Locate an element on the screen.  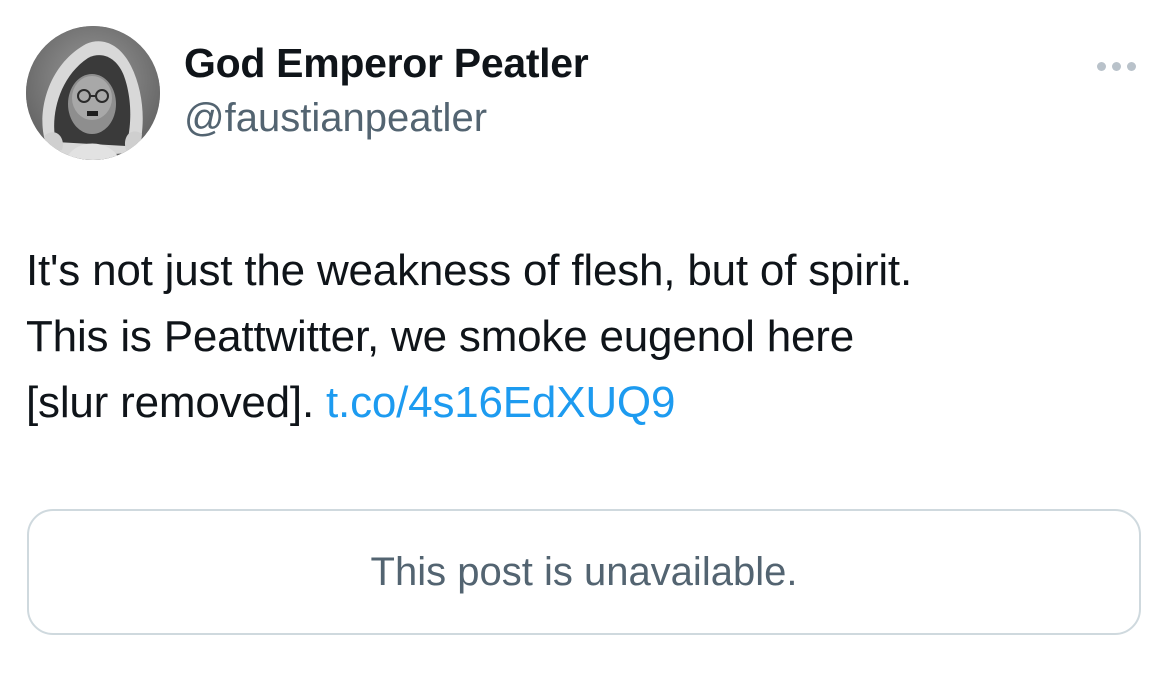
tweet-text-line-3: [slur removed]. t.co/4s16EdXUQ9 is located at coordinates (581, 403).